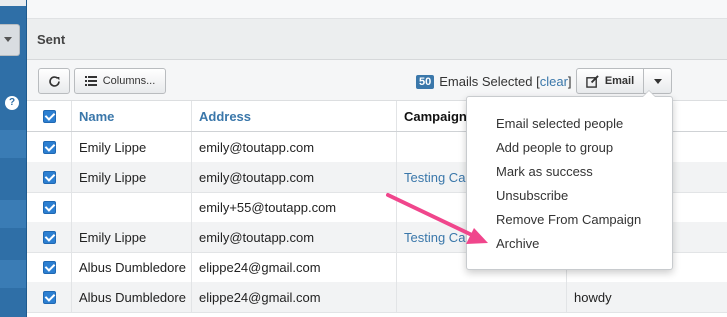  I want to click on sidebar-dropdown-button, so click(10, 40).